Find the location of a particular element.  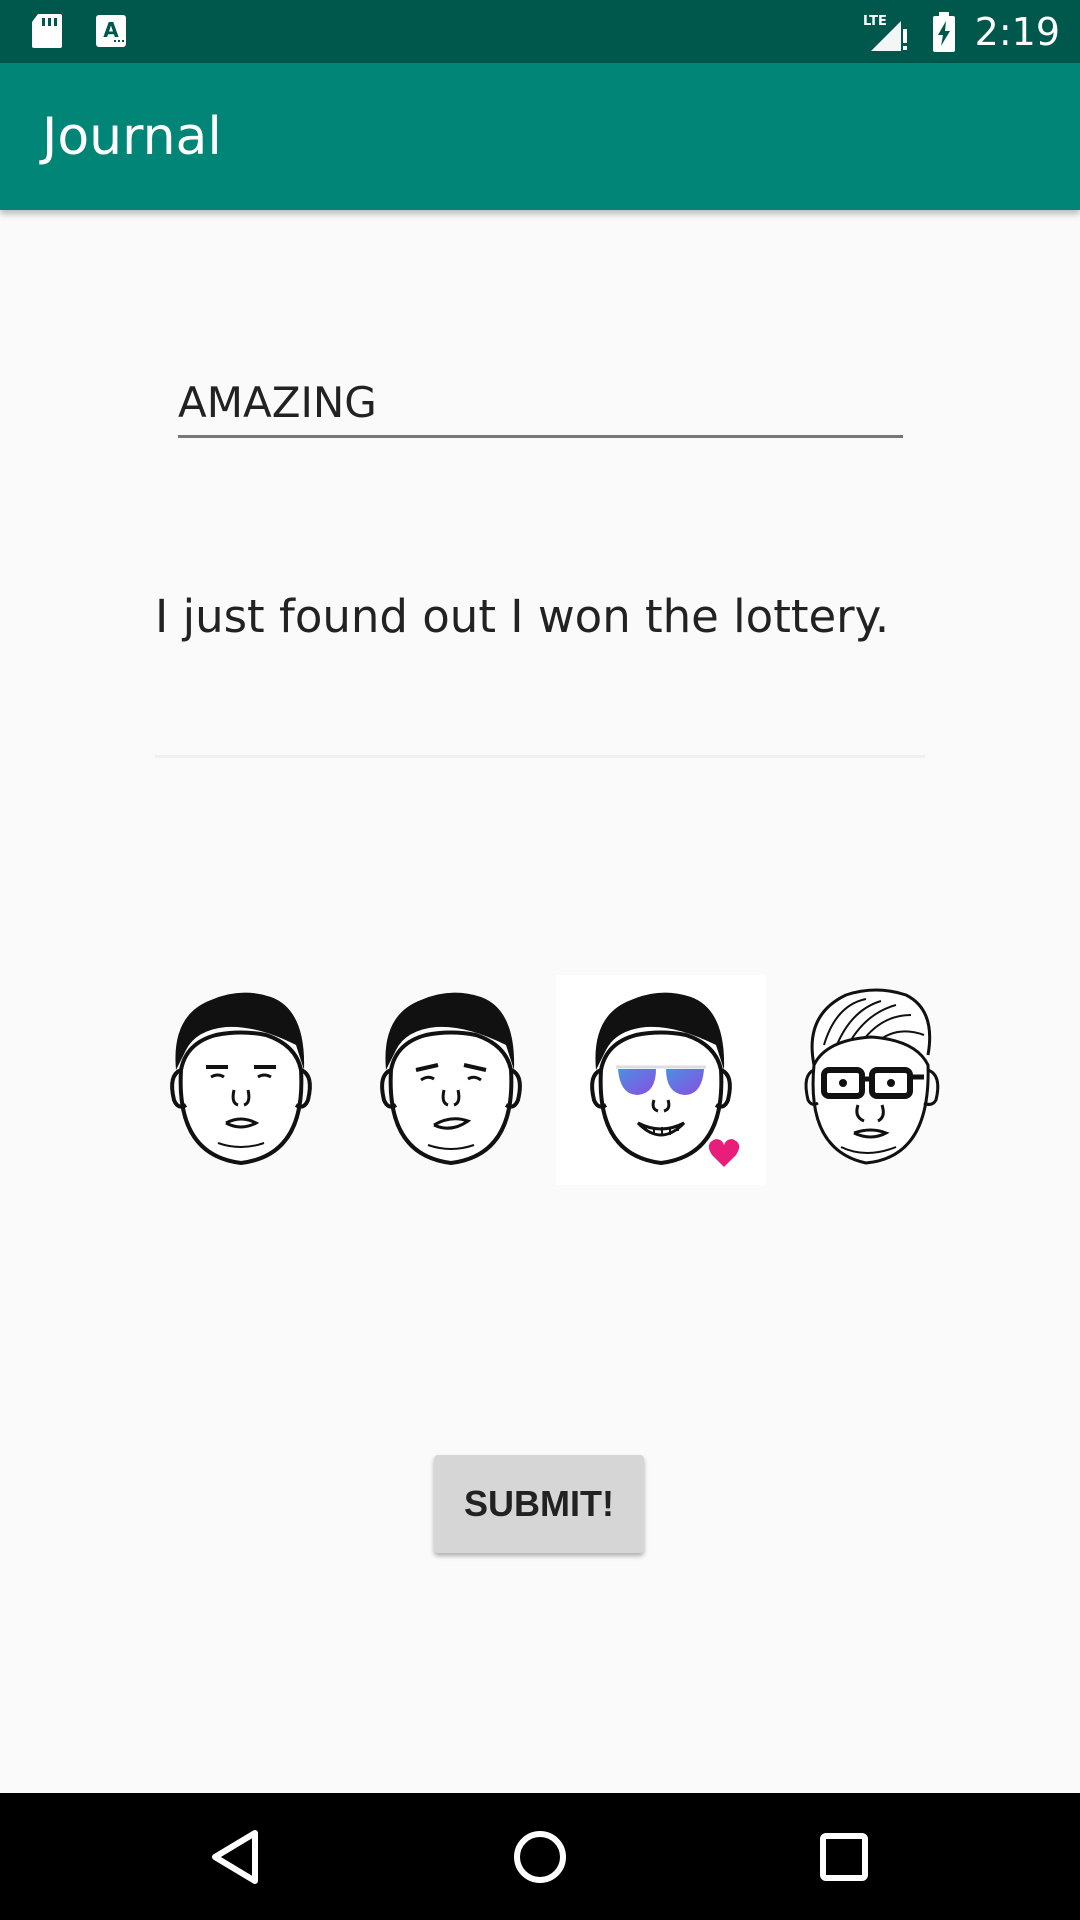

neutral-face-icon is located at coordinates (241, 1079).